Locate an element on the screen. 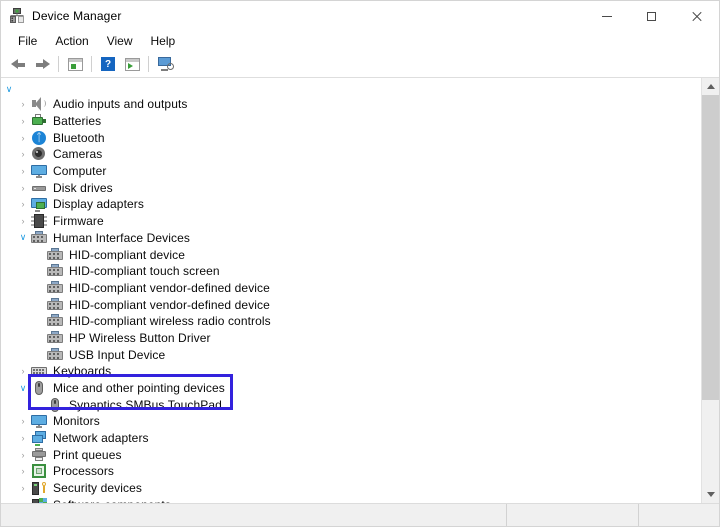 The height and width of the screenshot is (527, 720). tree-item-label: Batteries is located at coordinates (77, 121).